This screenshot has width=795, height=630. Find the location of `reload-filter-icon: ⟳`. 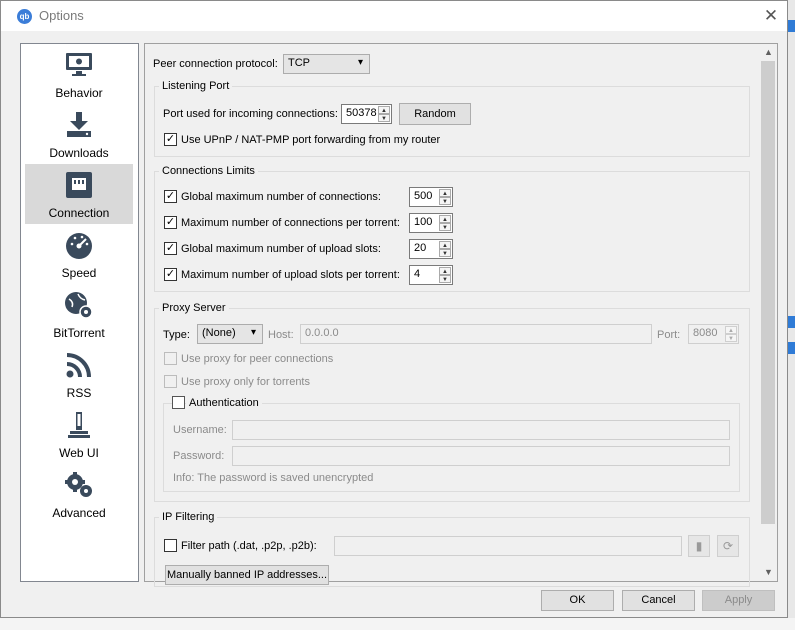

reload-filter-icon: ⟳ is located at coordinates (728, 546).